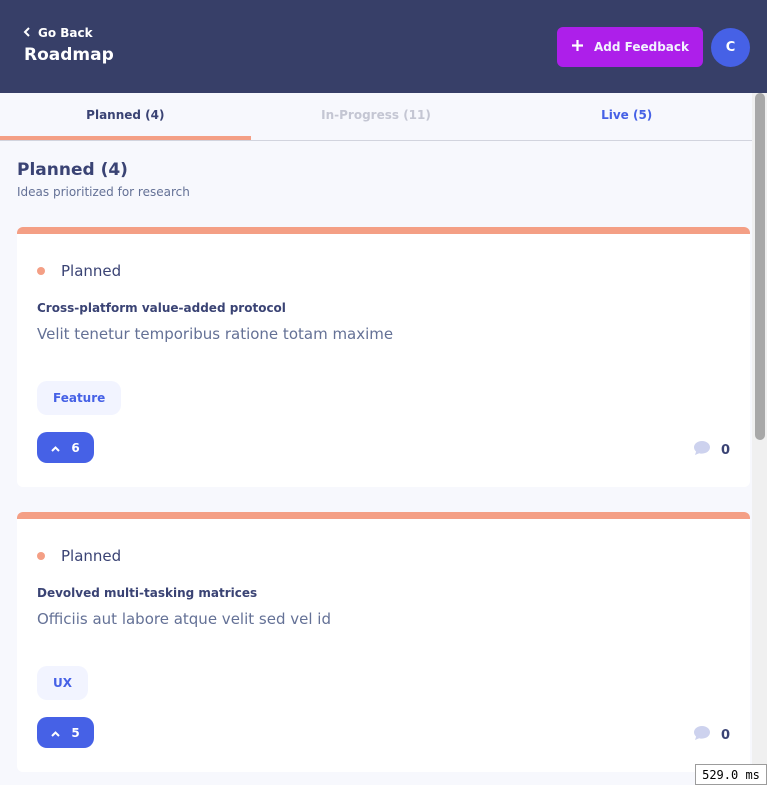  I want to click on upvote-count: 5, so click(75, 732).